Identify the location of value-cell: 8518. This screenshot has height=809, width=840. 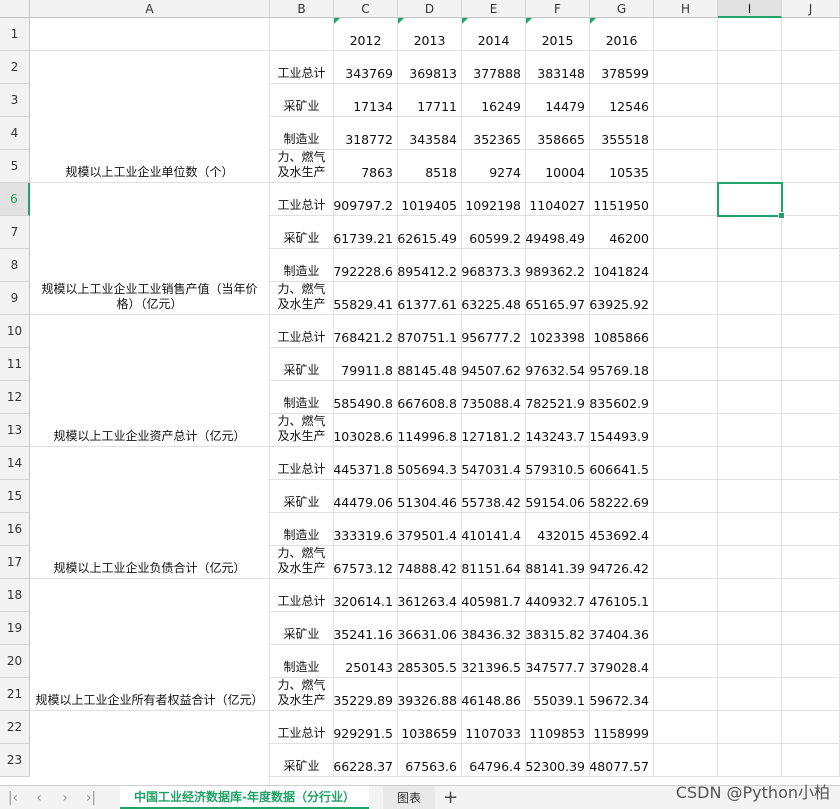
(430, 166).